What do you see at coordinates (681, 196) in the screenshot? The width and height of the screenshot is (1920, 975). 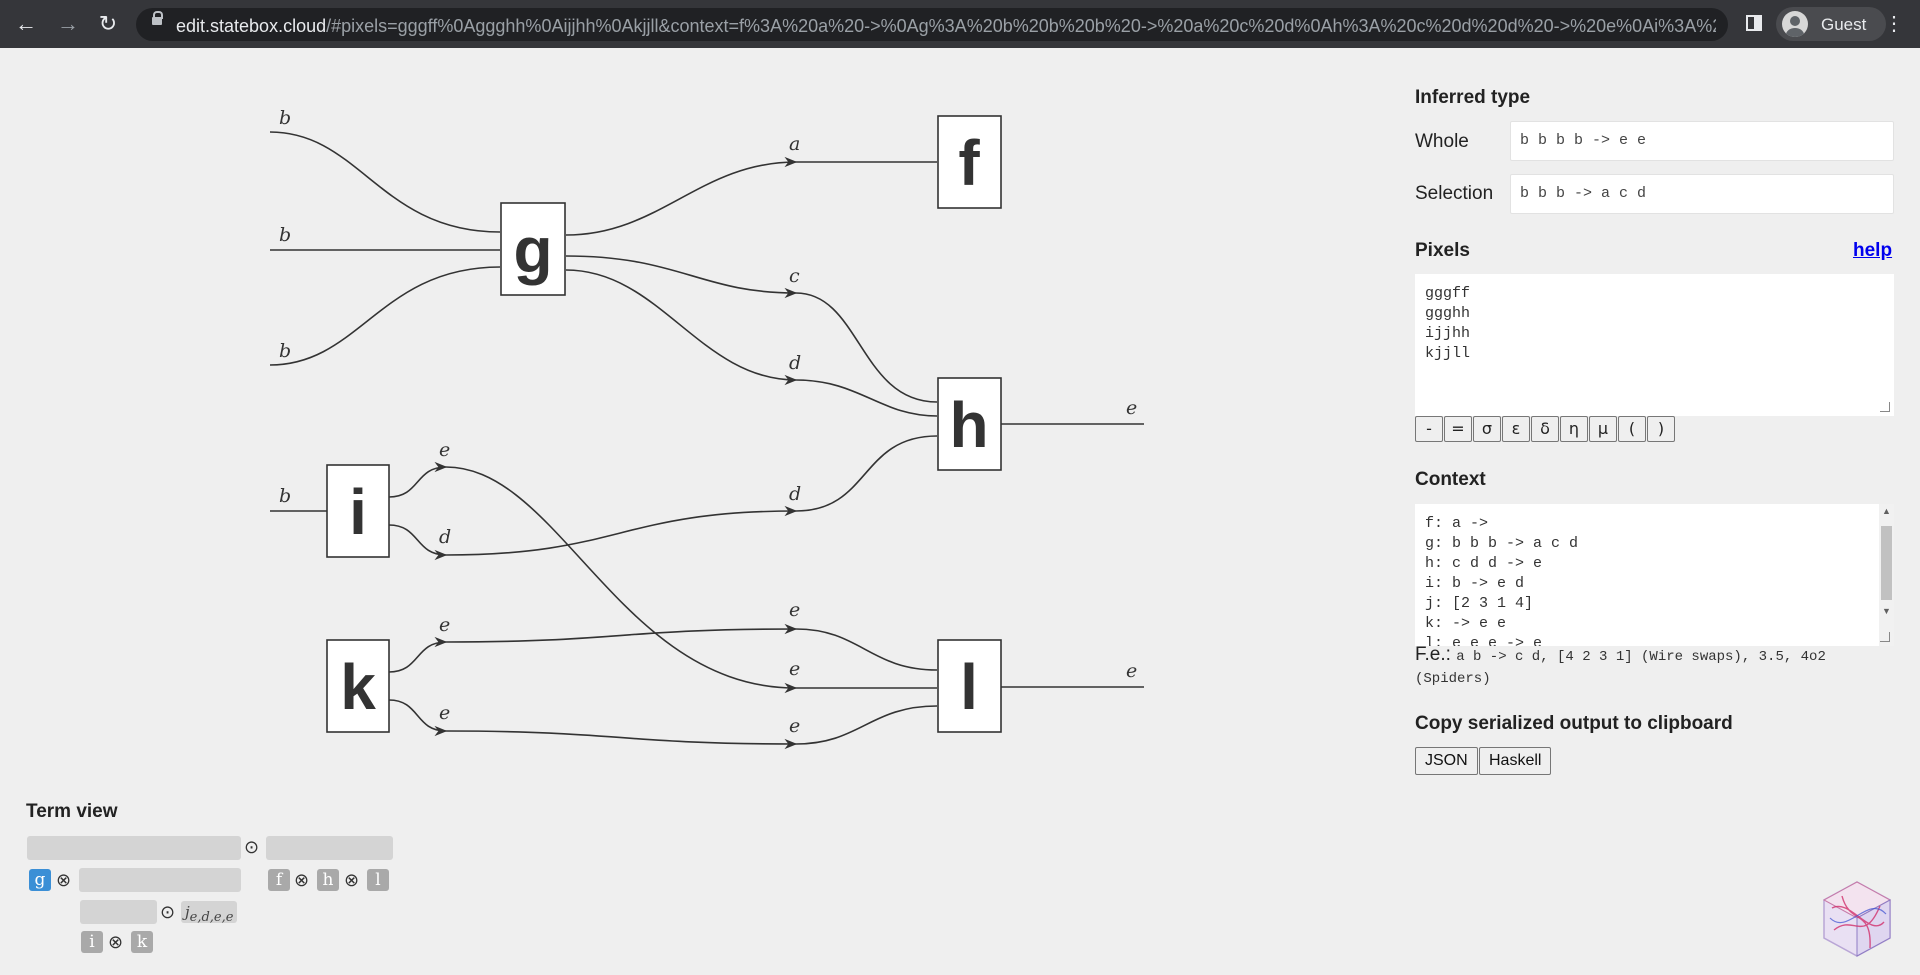 I see `wire-a` at bounding box center [681, 196].